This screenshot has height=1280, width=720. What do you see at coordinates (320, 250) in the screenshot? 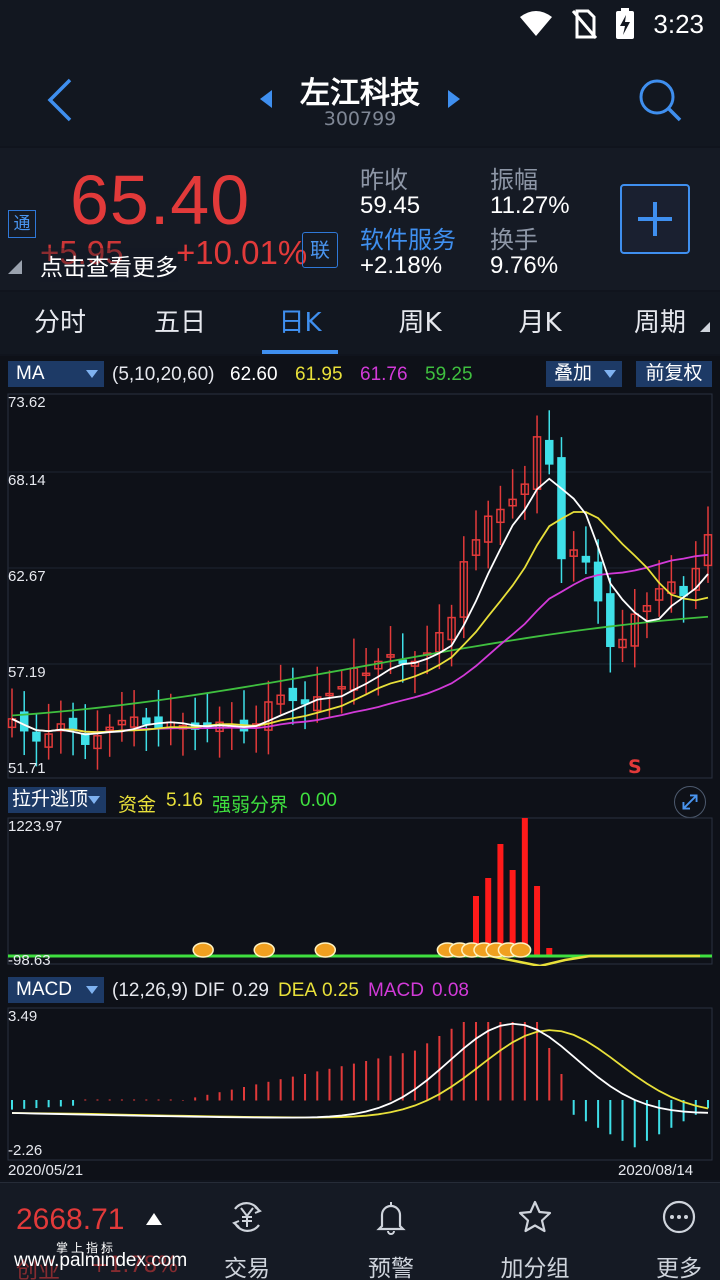
I see `lian-badge: 联` at bounding box center [320, 250].